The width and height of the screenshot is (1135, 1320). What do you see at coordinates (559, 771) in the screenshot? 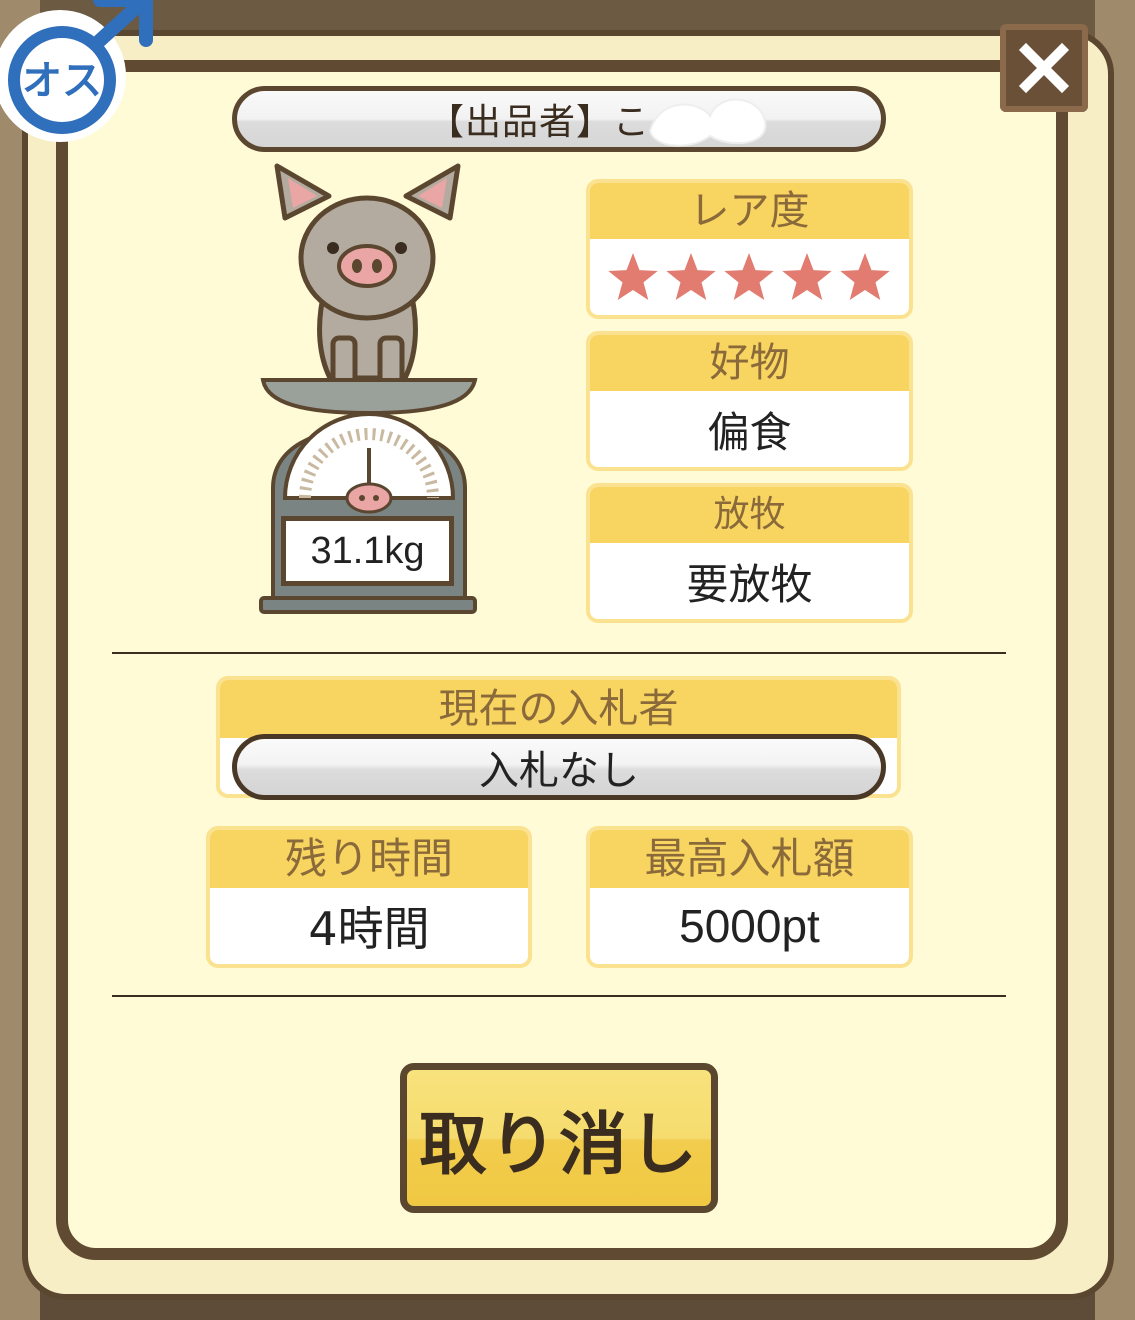
I see `current-bidder-value: 入札なし` at bounding box center [559, 771].